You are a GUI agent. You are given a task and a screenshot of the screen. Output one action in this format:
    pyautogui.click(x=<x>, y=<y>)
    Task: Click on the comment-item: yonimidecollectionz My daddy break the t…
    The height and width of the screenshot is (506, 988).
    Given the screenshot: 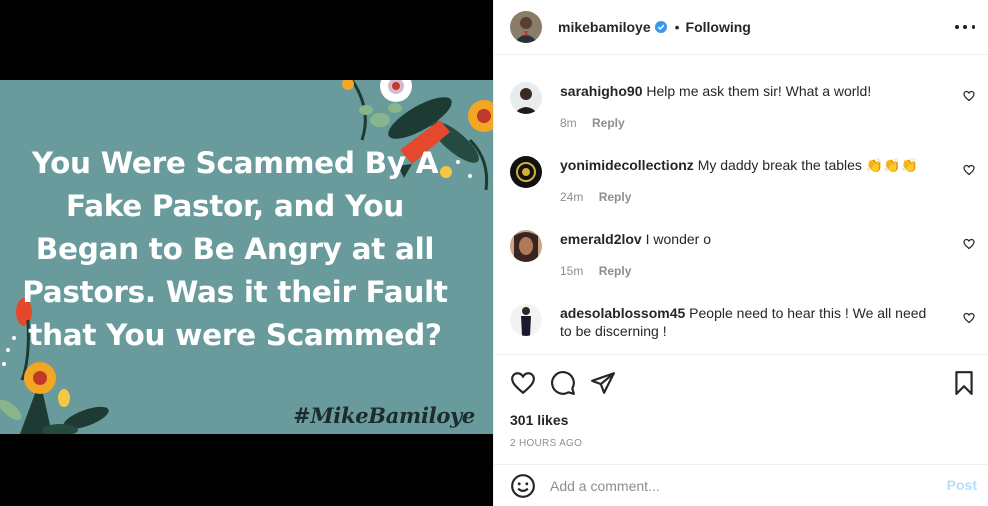 What is the action you would take?
    pyautogui.click(x=742, y=182)
    